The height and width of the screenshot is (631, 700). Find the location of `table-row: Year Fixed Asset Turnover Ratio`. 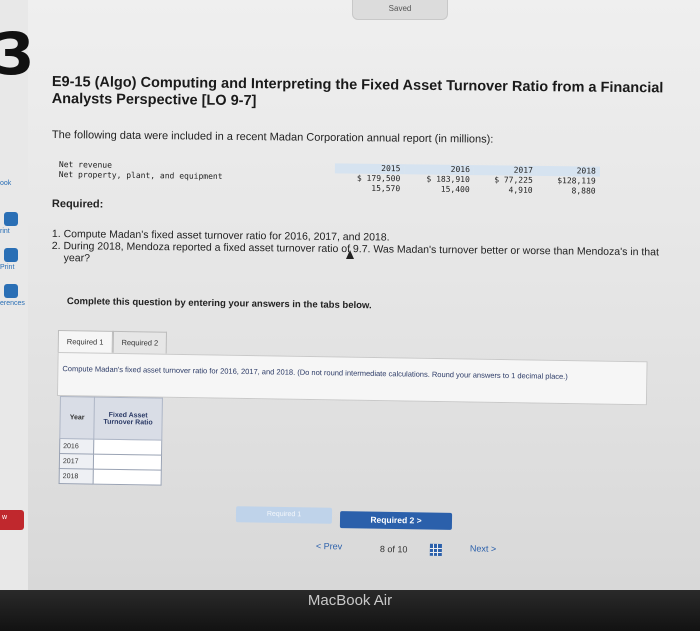

table-row: Year Fixed Asset Turnover Ratio is located at coordinates (111, 418).